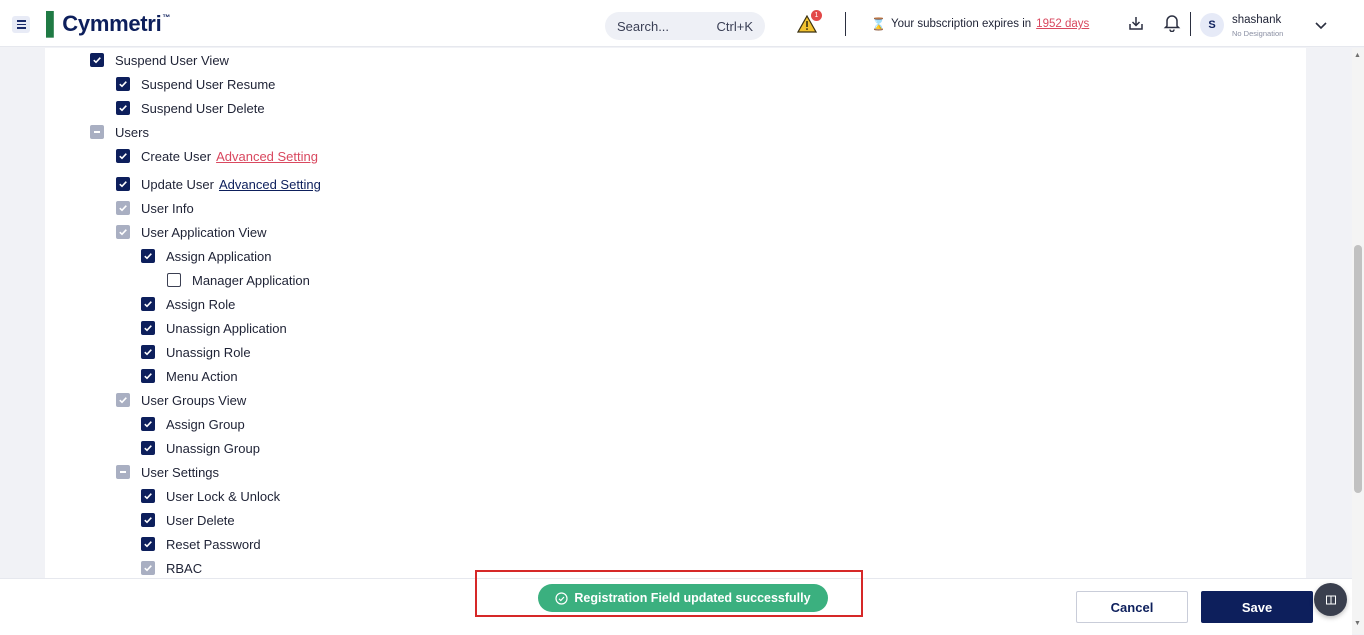 The image size is (1364, 635). Describe the element at coordinates (202, 376) in the screenshot. I see `tree-item-label: Menu Action` at that location.